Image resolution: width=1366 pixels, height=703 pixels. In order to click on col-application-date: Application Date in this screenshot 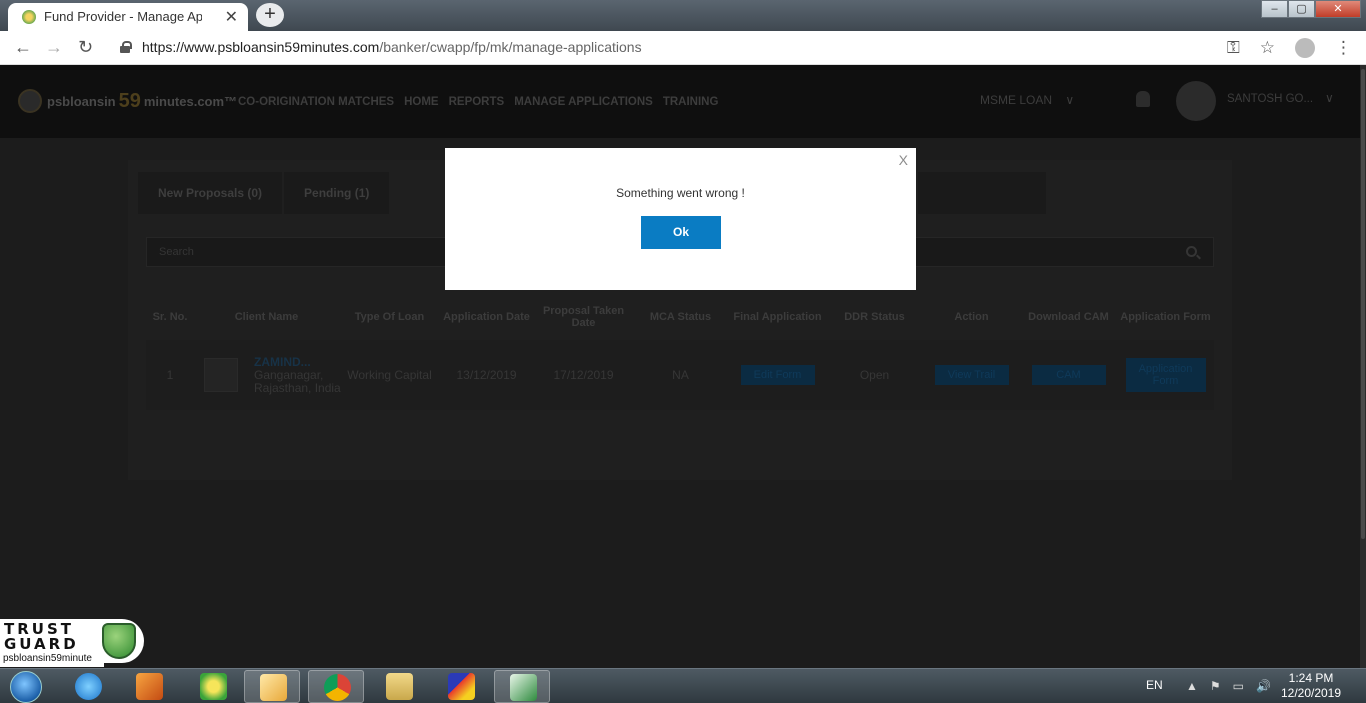, I will do `click(486, 317)`.